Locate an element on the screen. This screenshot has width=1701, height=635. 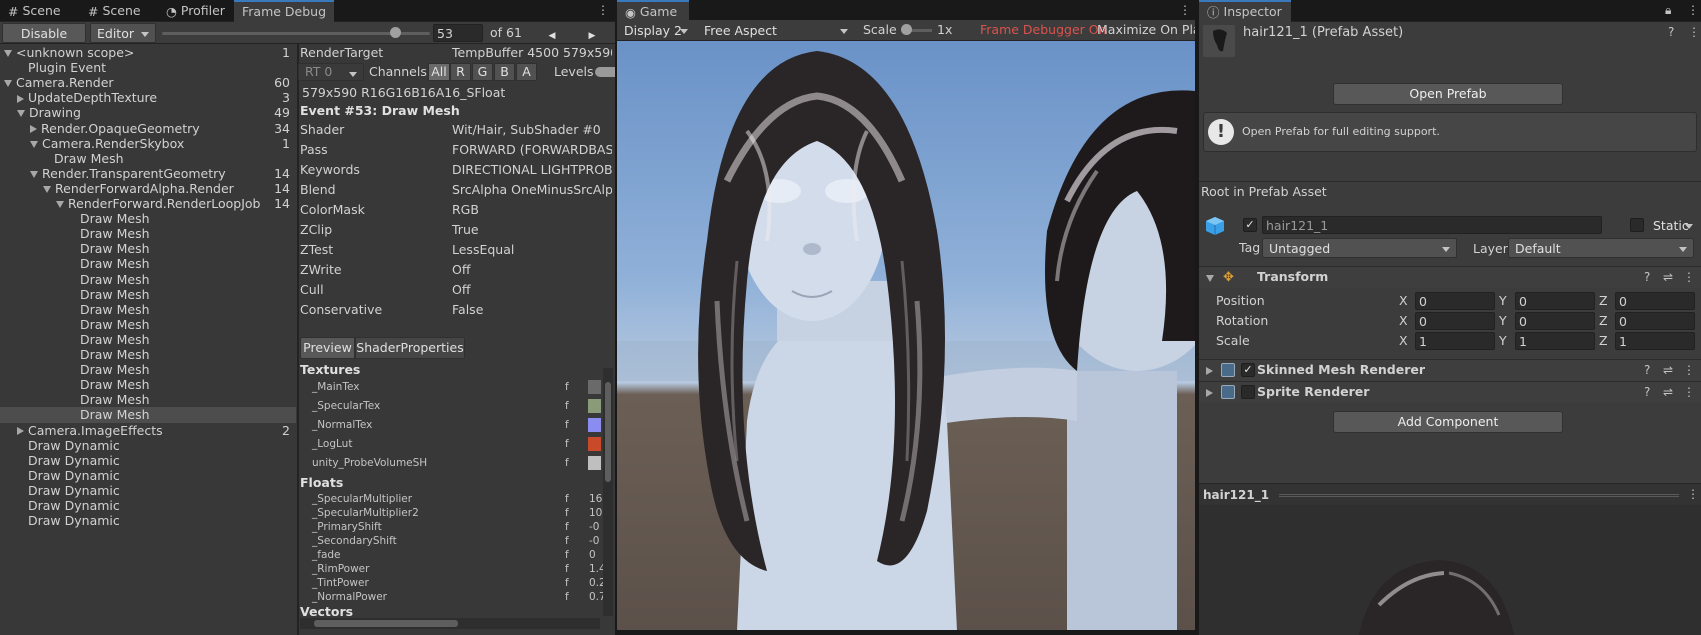
prev-frame-button: ◀ is located at coordinates (552, 33).